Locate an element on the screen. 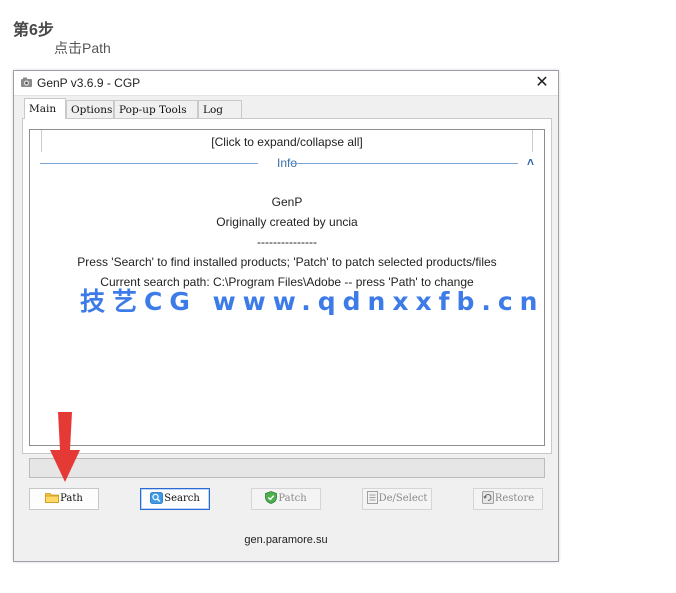  restore-icon is located at coordinates (487, 497).